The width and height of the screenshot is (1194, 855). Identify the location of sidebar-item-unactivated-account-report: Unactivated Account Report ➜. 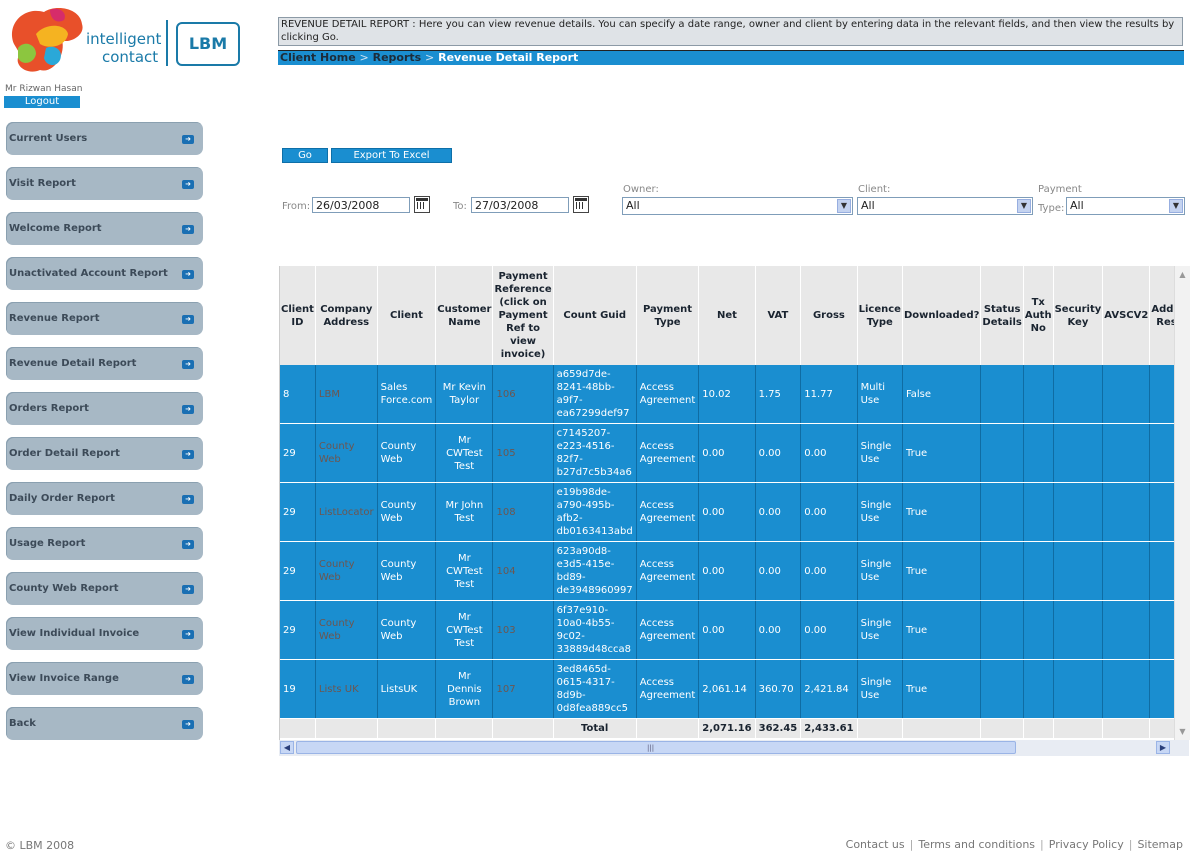
(104, 273).